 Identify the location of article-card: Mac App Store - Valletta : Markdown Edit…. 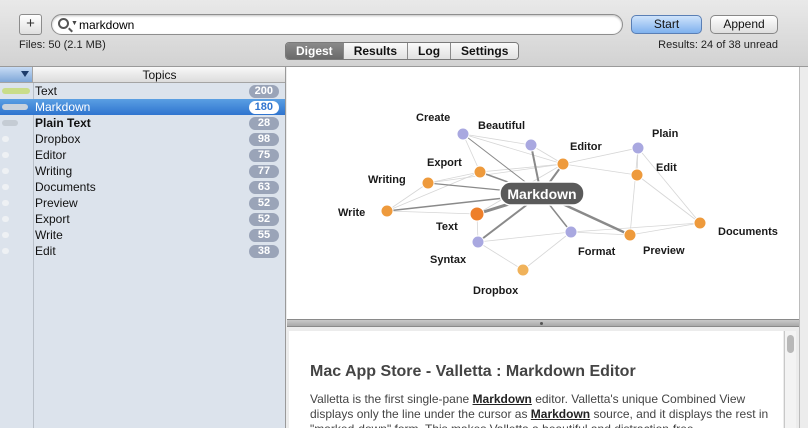
(536, 379).